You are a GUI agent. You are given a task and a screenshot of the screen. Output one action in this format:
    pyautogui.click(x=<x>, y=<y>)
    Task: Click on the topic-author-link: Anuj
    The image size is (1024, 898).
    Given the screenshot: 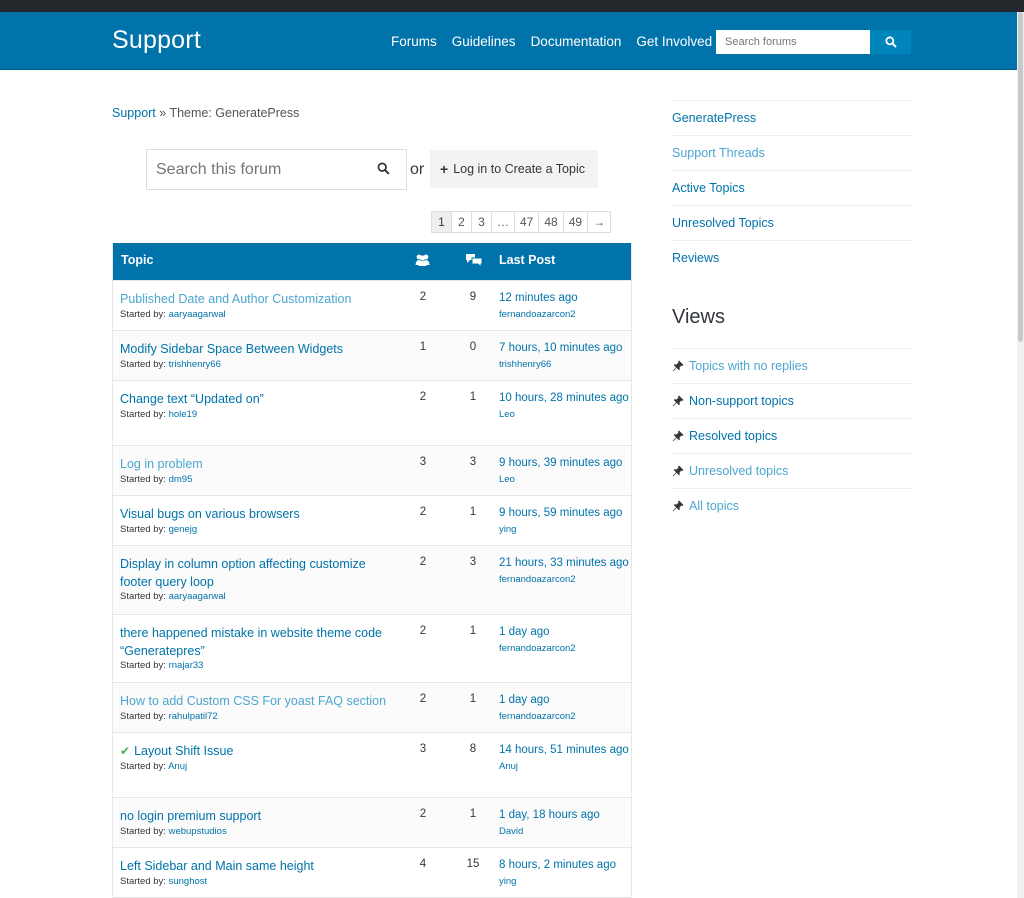 What is the action you would take?
    pyautogui.click(x=177, y=766)
    